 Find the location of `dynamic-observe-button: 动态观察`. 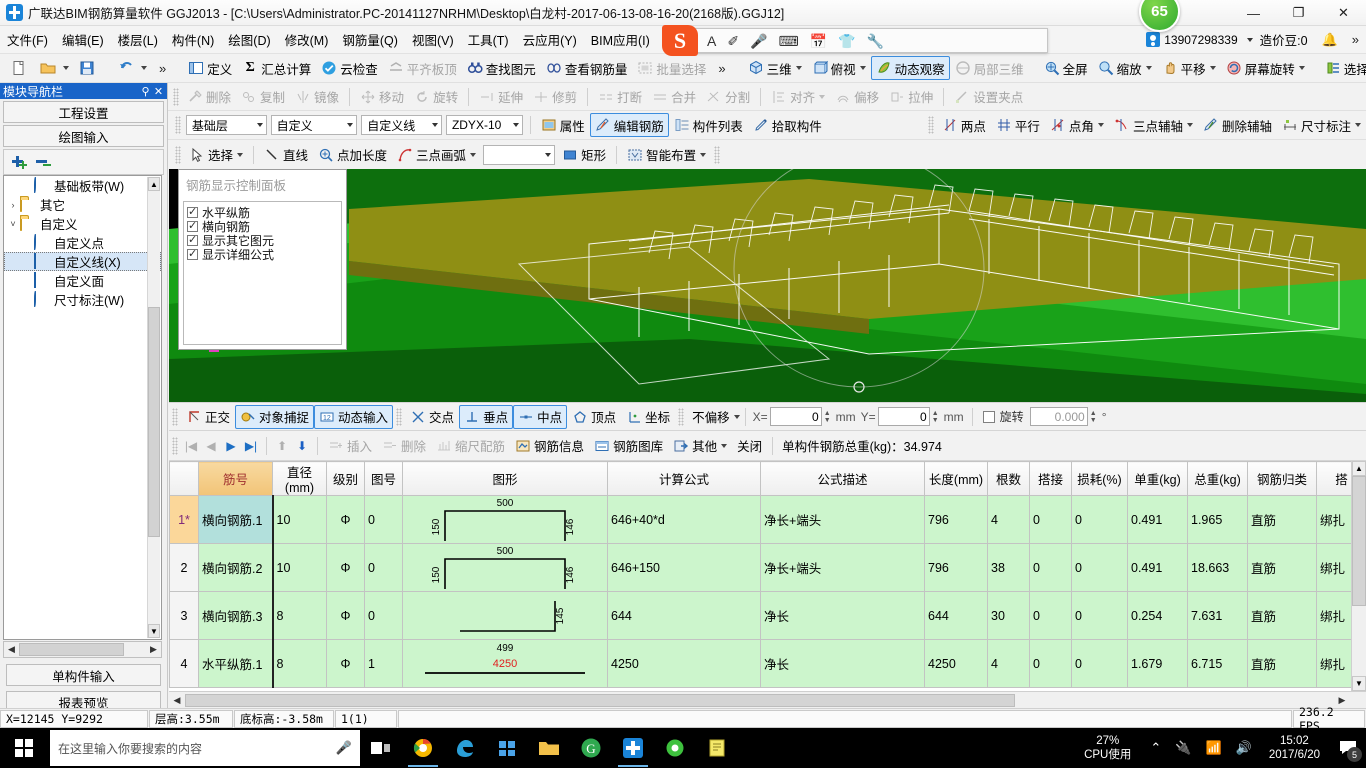

dynamic-observe-button: 动态观察 is located at coordinates (910, 68).